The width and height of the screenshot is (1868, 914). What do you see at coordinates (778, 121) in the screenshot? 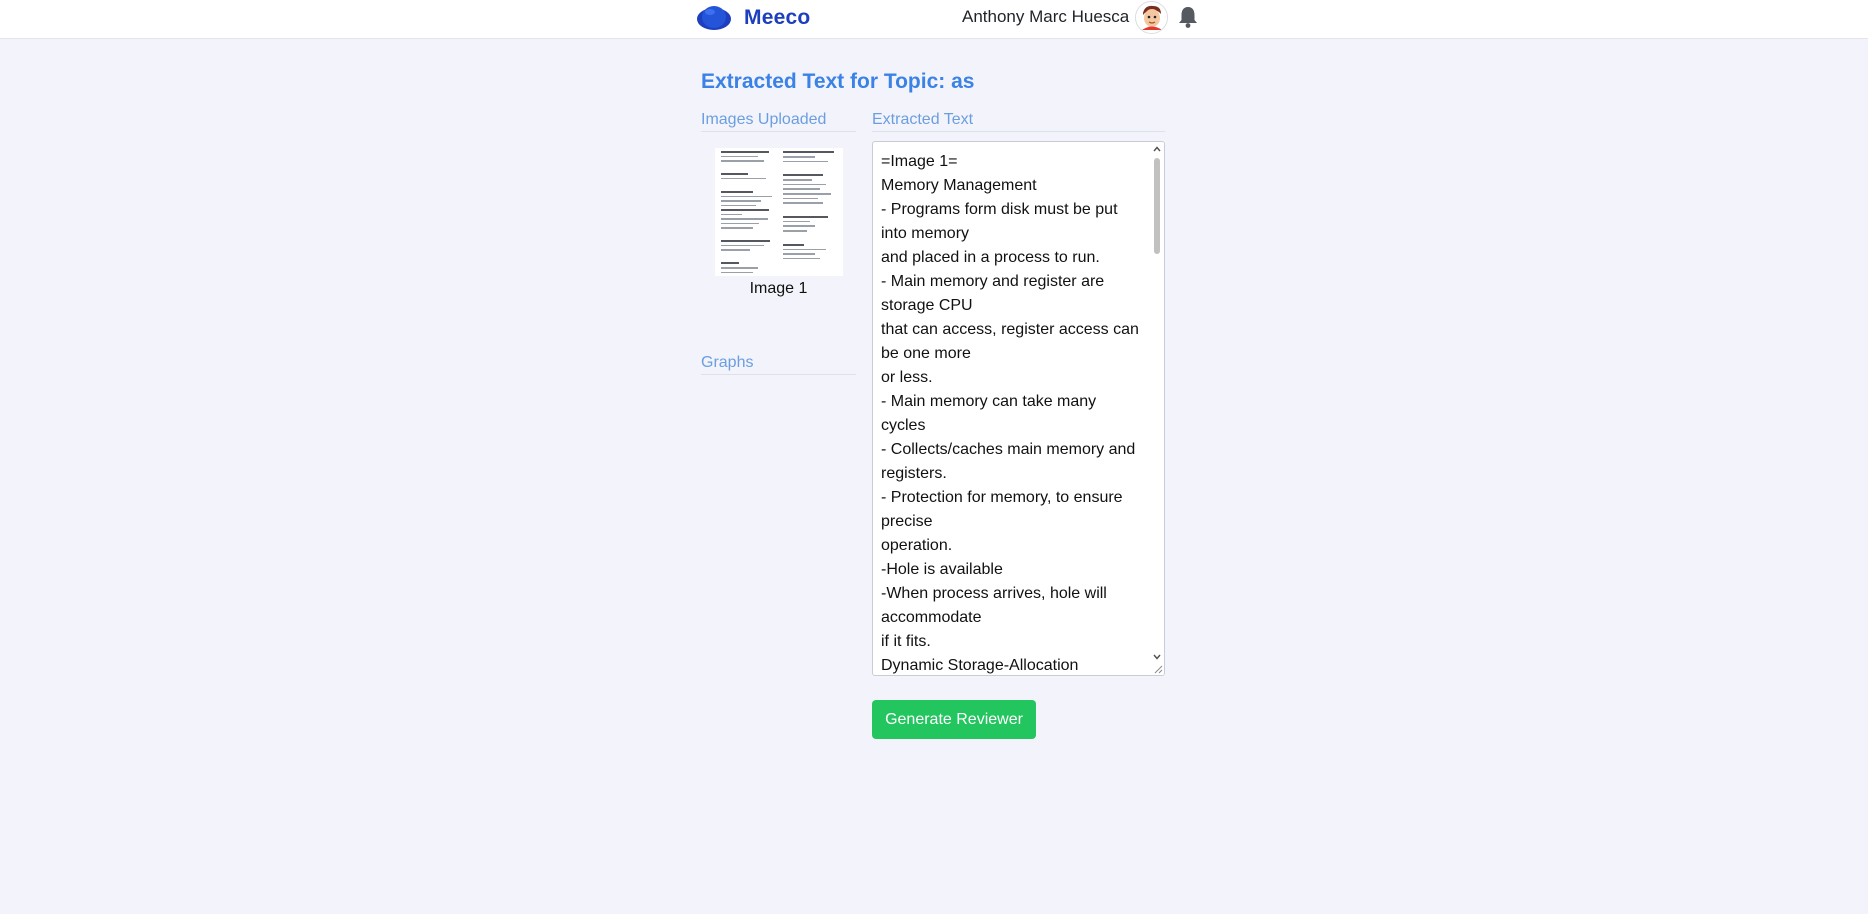
I see `images-uploaded-heading: Images Uploaded` at bounding box center [778, 121].